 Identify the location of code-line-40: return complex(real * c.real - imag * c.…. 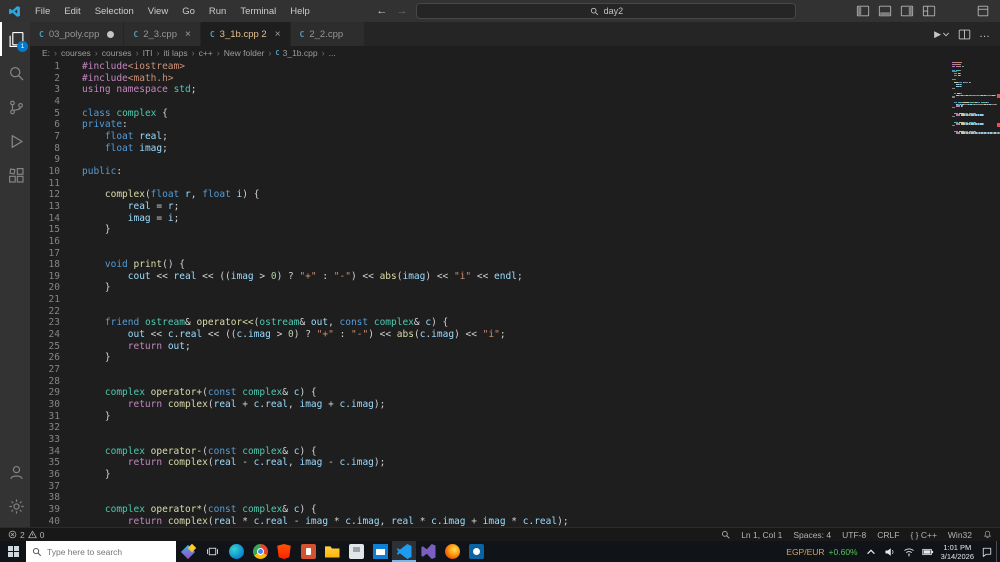
(516, 521).